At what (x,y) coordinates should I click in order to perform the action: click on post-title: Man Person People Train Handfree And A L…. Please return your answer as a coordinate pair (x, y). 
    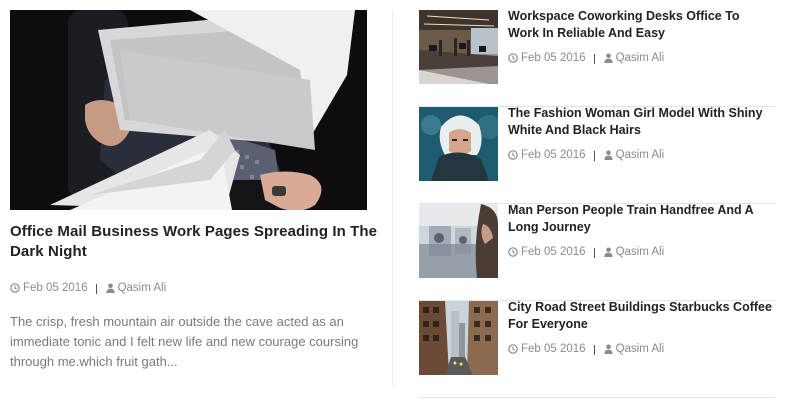
    Looking at the image, I should click on (641, 219).